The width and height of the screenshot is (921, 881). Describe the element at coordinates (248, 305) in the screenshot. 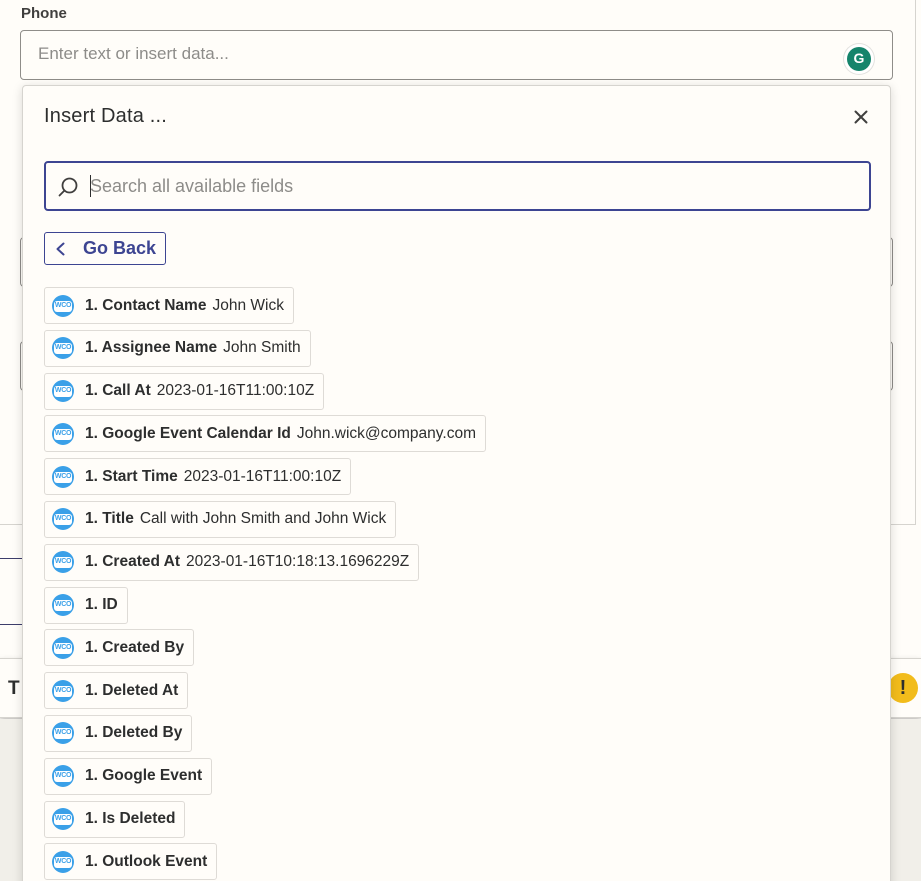

I see `field-value: John Wick` at that location.